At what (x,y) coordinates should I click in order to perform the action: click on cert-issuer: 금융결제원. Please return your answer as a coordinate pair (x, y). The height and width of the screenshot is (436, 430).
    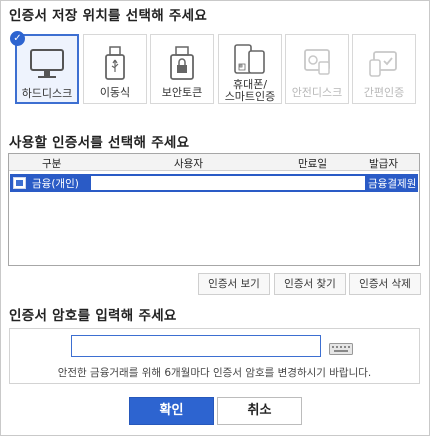
    Looking at the image, I should click on (392, 184).